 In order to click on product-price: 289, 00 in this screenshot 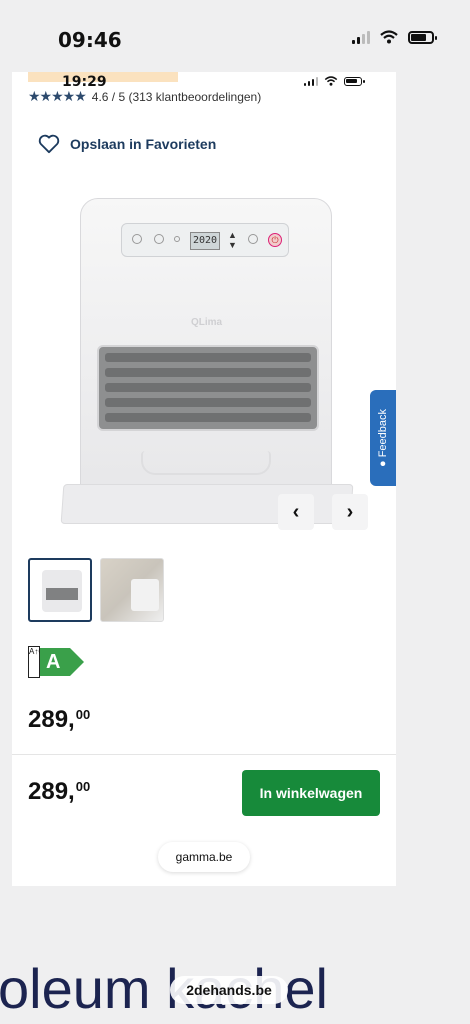, I will do `click(59, 720)`.